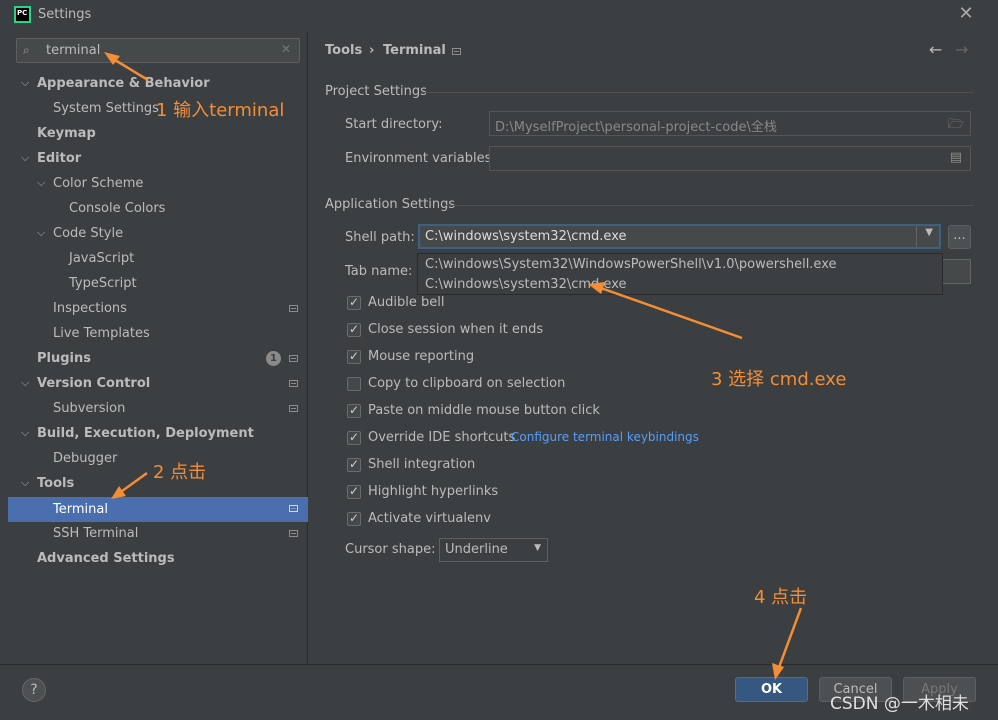 This screenshot has width=998, height=720. I want to click on watermark: CSDN @一木相未, so click(899, 704).